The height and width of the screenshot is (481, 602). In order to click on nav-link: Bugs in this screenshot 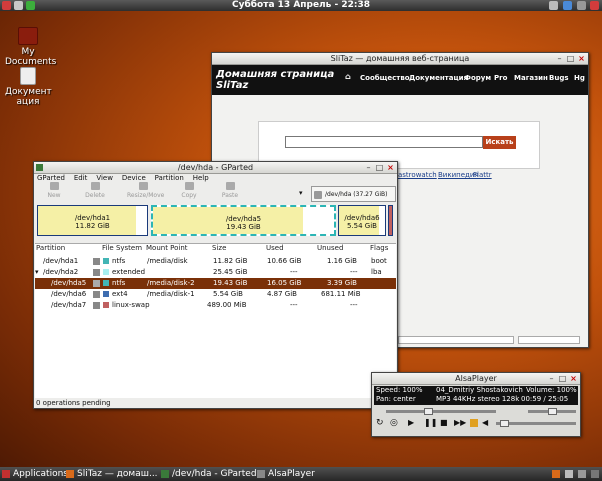, I will do `click(559, 78)`.